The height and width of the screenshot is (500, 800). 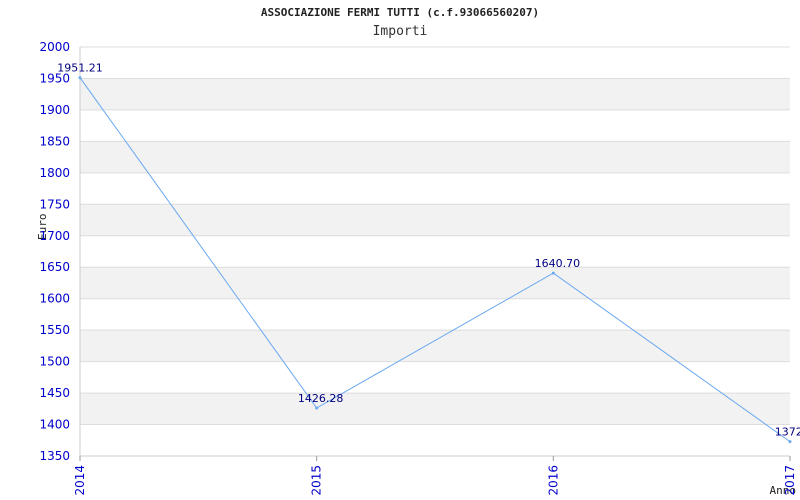 What do you see at coordinates (54, 141) in the screenshot?
I see `y-tick-label: 1850` at bounding box center [54, 141].